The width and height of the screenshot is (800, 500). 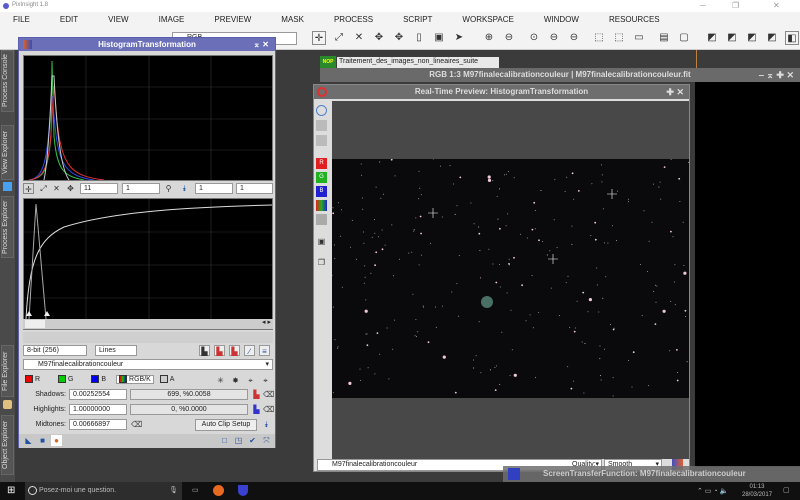 I want to click on apply-global-icon: ■, so click(x=42, y=440).